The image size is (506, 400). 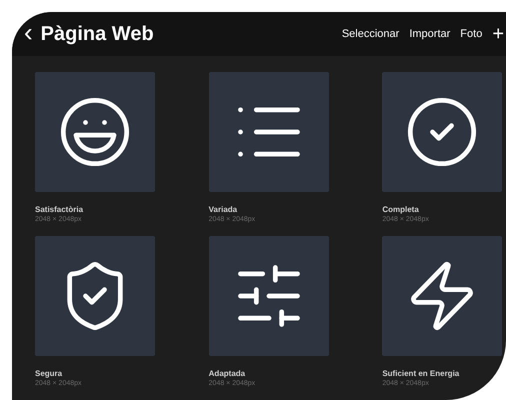 What do you see at coordinates (227, 374) in the screenshot?
I see `artwork-title: Adaptada` at bounding box center [227, 374].